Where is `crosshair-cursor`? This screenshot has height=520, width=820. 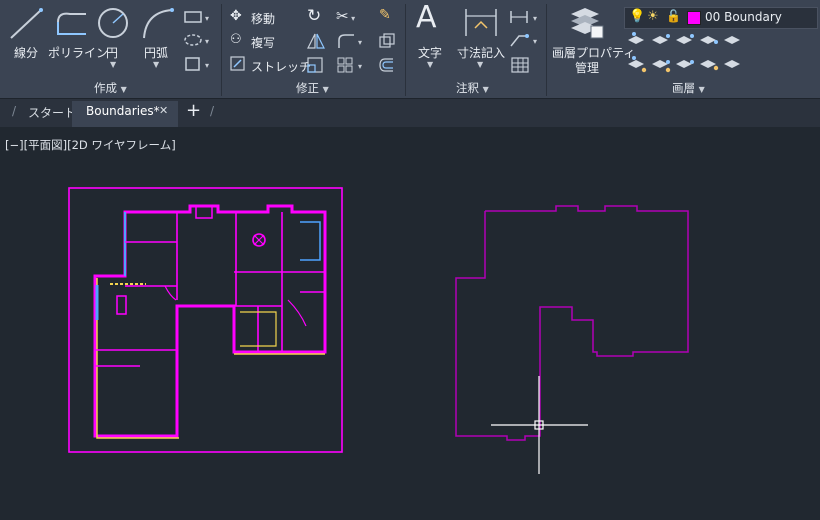 crosshair-cursor is located at coordinates (539, 425).